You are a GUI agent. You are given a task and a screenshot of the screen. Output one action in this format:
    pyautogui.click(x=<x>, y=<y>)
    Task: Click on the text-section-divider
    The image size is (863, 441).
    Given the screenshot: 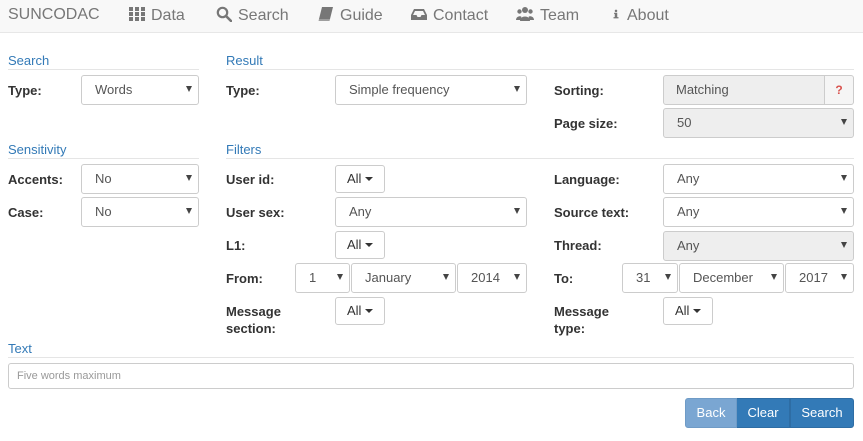 What is the action you would take?
    pyautogui.click(x=431, y=357)
    